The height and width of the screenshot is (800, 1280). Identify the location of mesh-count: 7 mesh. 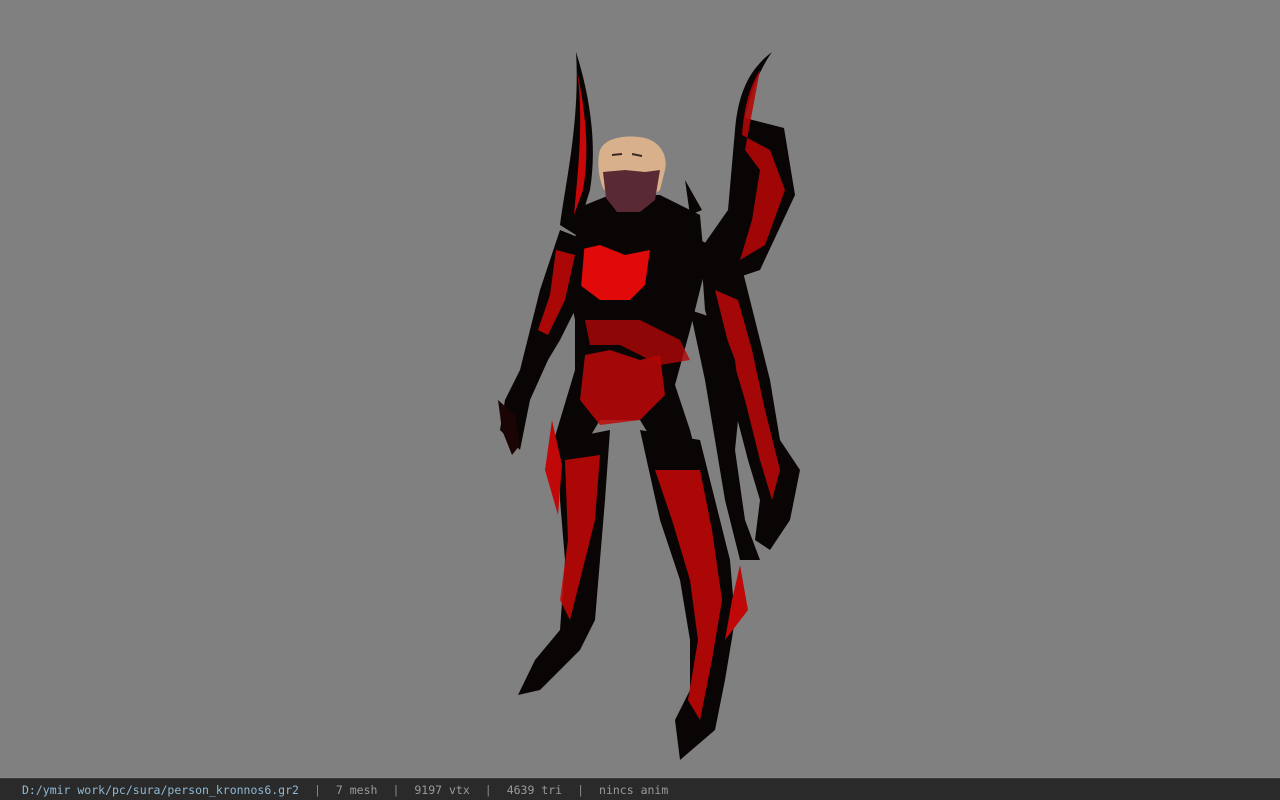
(356, 789).